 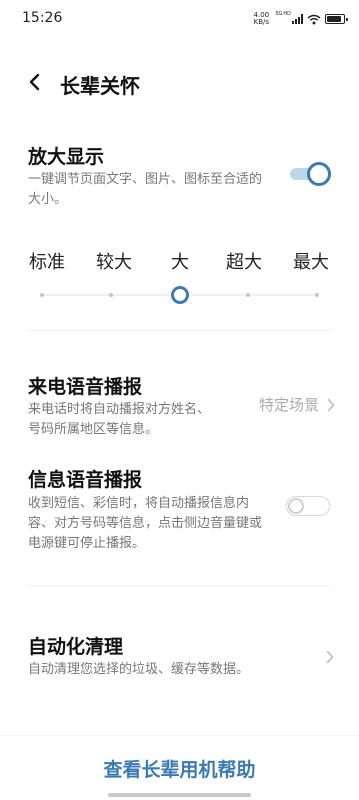 I want to click on incoming-call-voice-setting: 特定场景, so click(x=297, y=404).